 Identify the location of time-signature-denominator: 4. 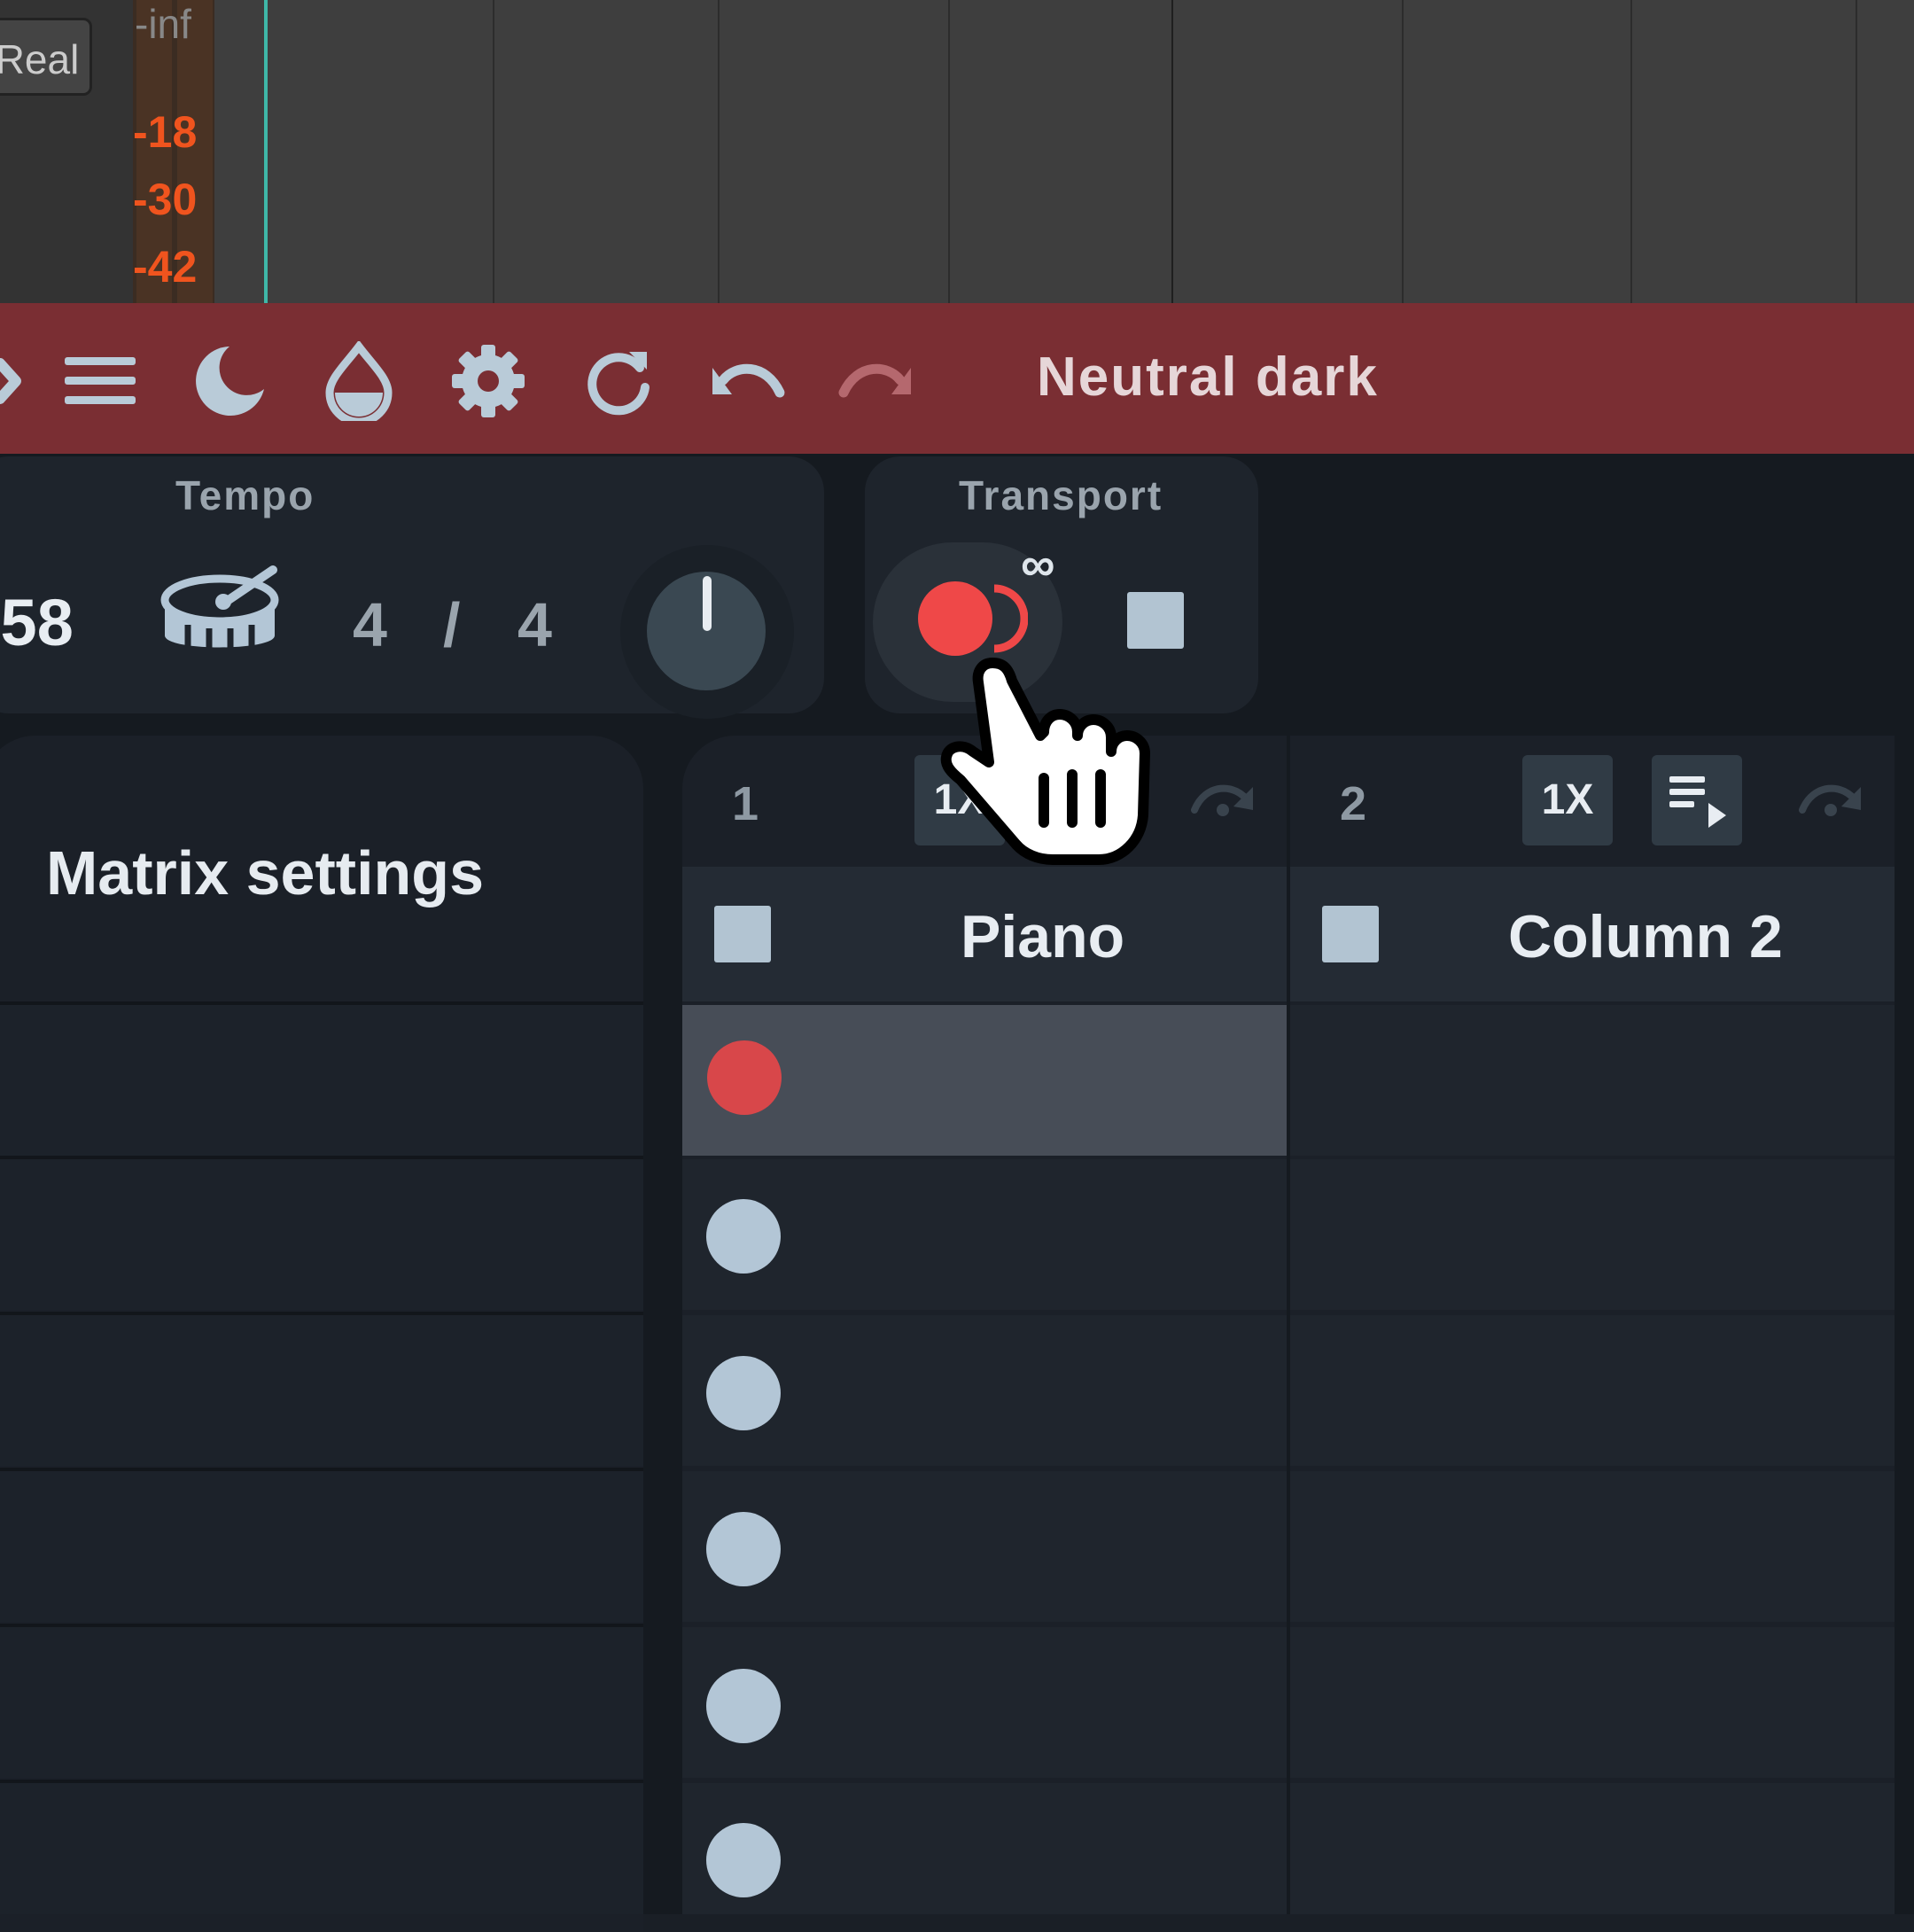
(534, 625).